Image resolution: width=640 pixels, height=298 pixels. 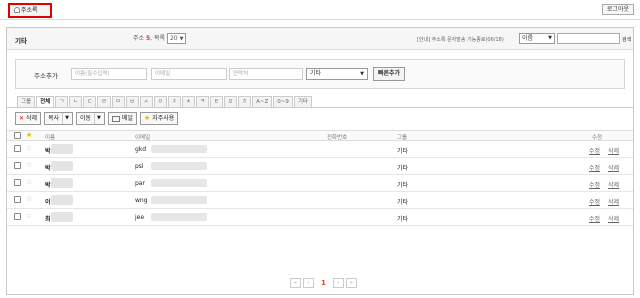 I want to click on folder-title: 기타, so click(x=21, y=41).